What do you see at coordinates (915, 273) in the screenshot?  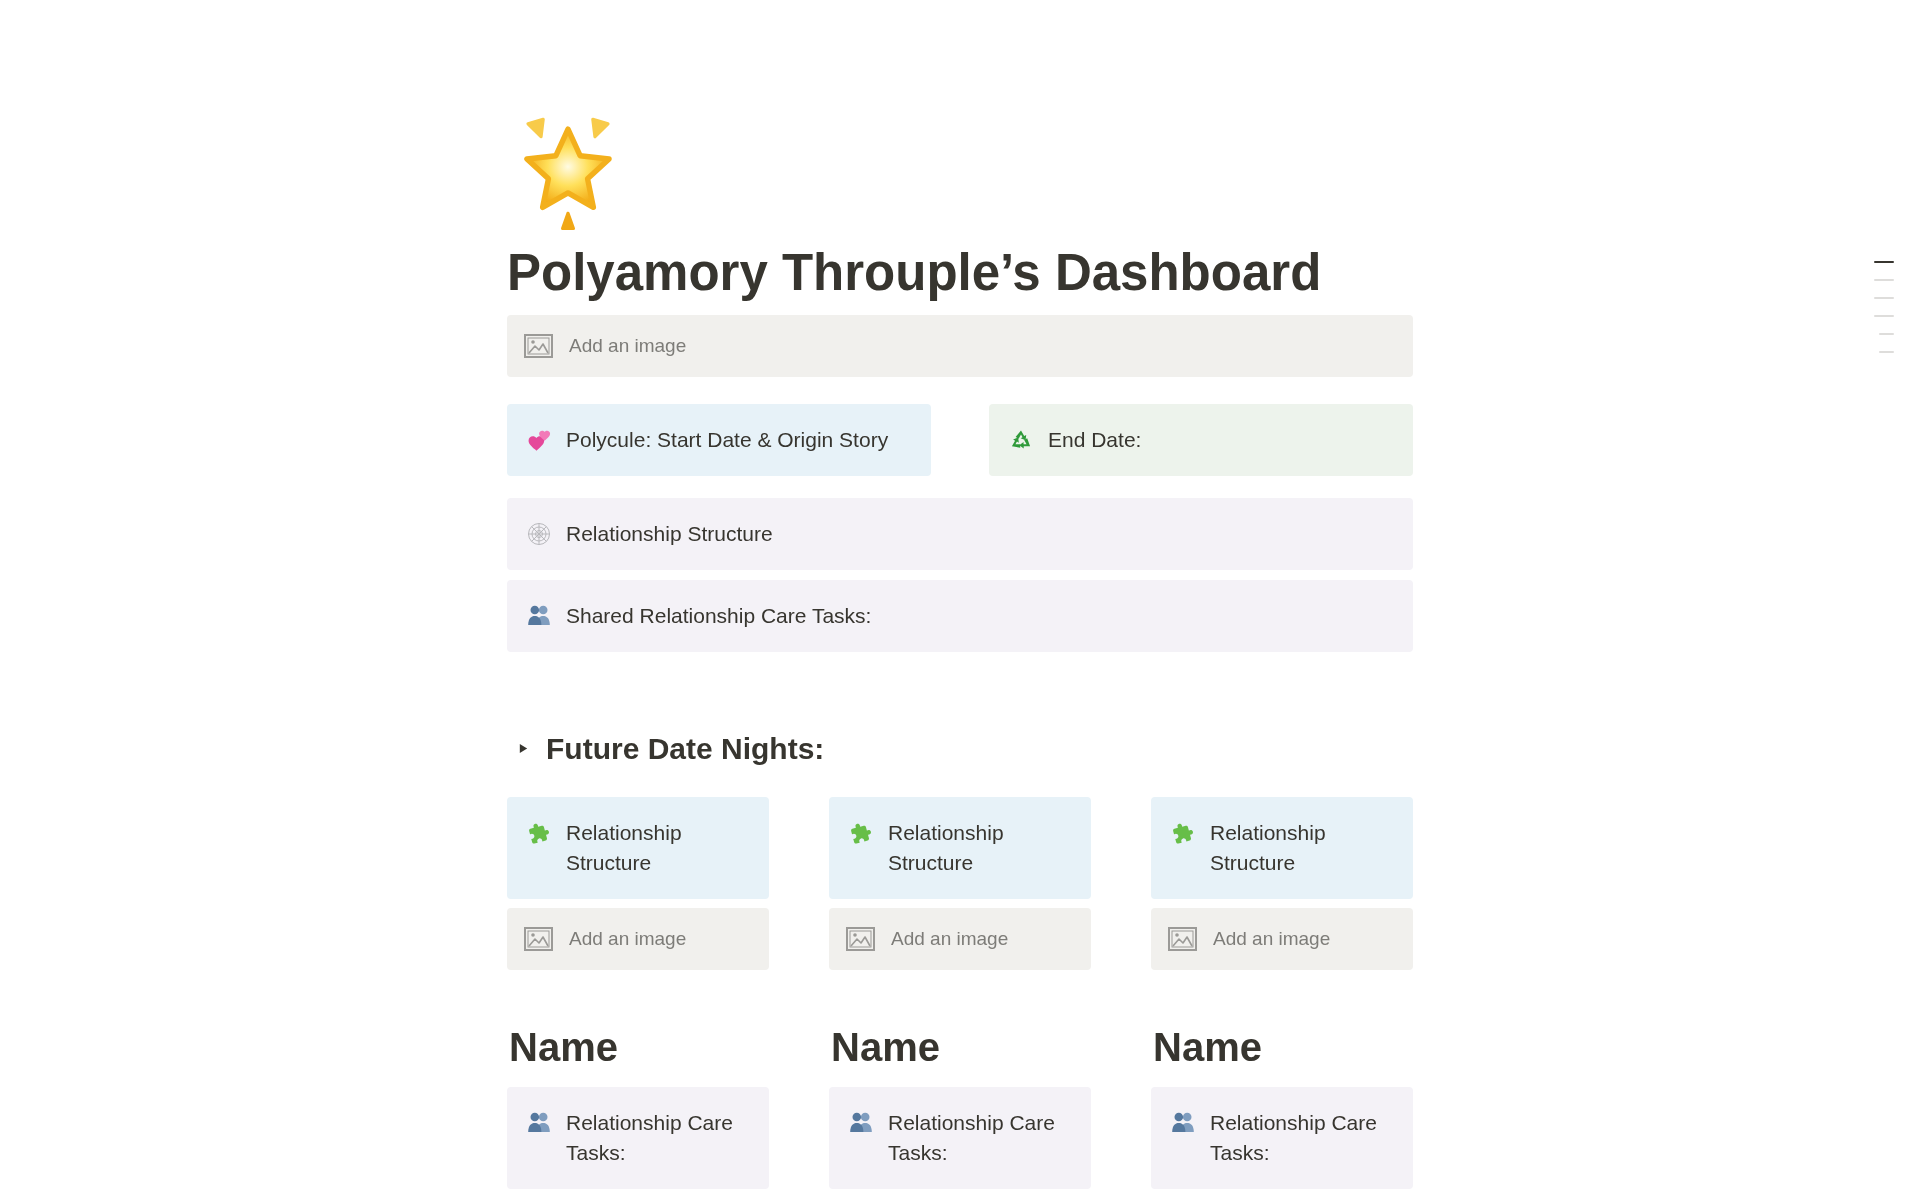 I see `page-title: Polyamory Throuple’s Dashboard` at bounding box center [915, 273].